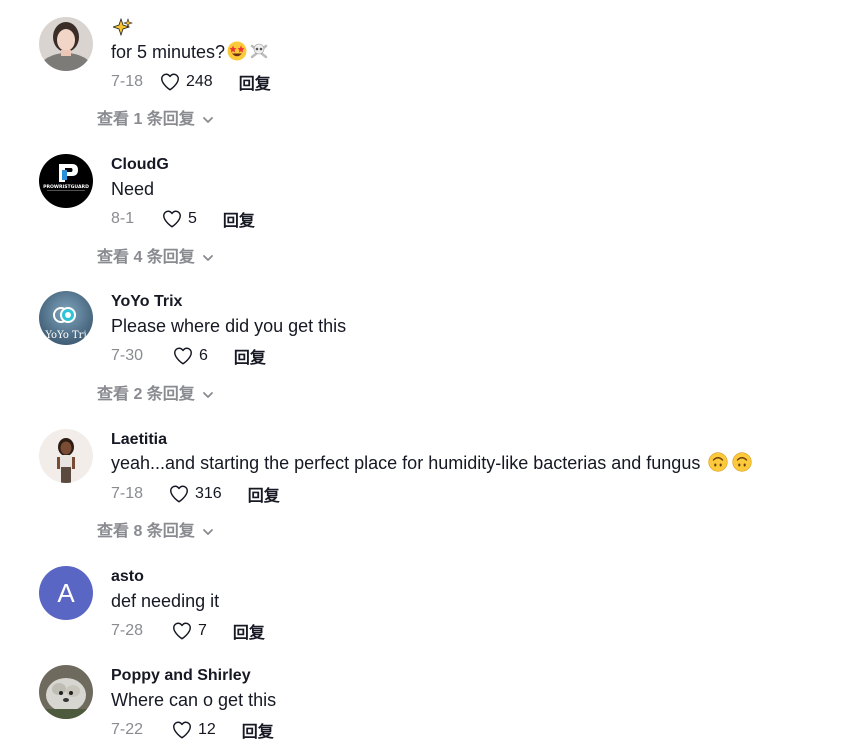 This screenshot has height=755, width=866. I want to click on comment-author: Poppy and Shirley, so click(181, 676).